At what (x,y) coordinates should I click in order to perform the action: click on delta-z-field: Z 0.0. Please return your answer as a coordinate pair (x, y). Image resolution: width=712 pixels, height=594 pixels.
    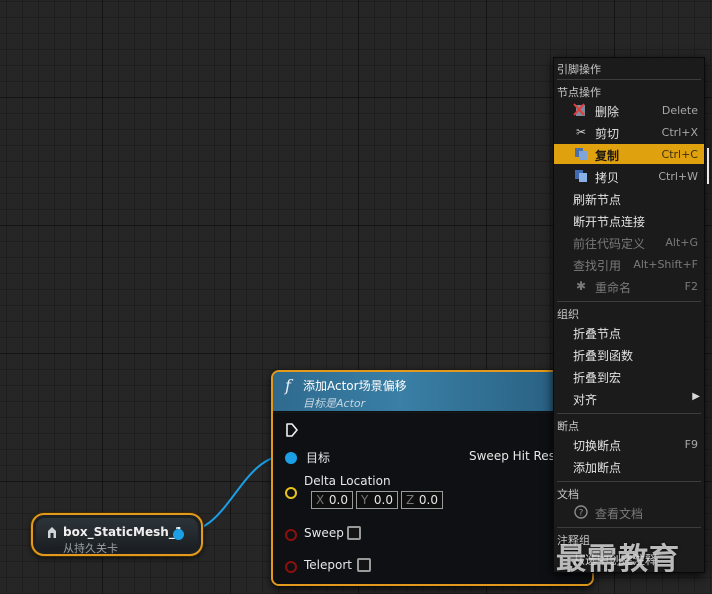
    Looking at the image, I should click on (422, 500).